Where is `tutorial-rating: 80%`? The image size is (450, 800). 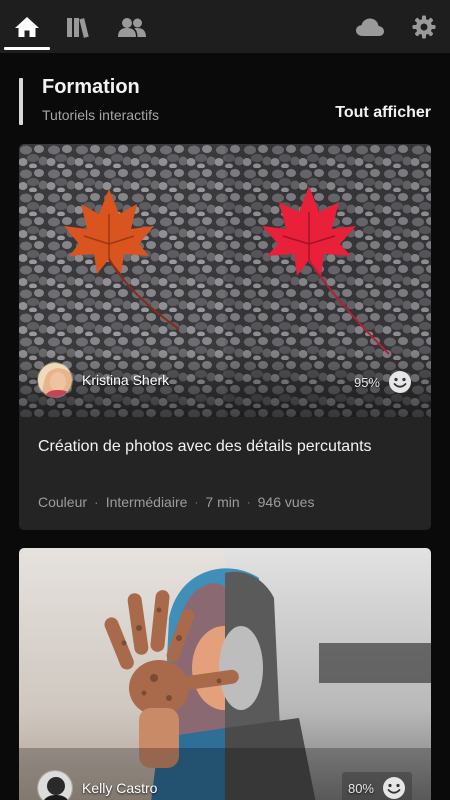
tutorial-rating: 80% is located at coordinates (376, 786).